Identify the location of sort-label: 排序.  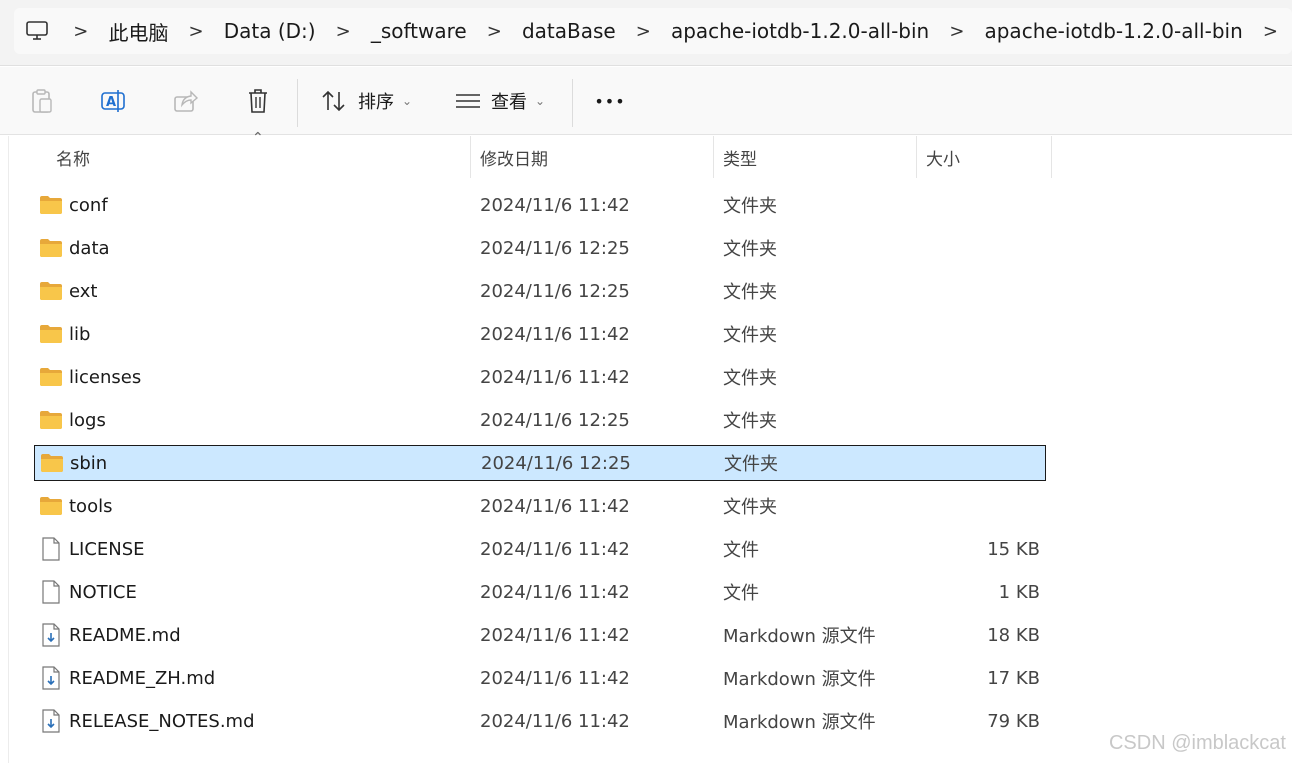
(376, 102).